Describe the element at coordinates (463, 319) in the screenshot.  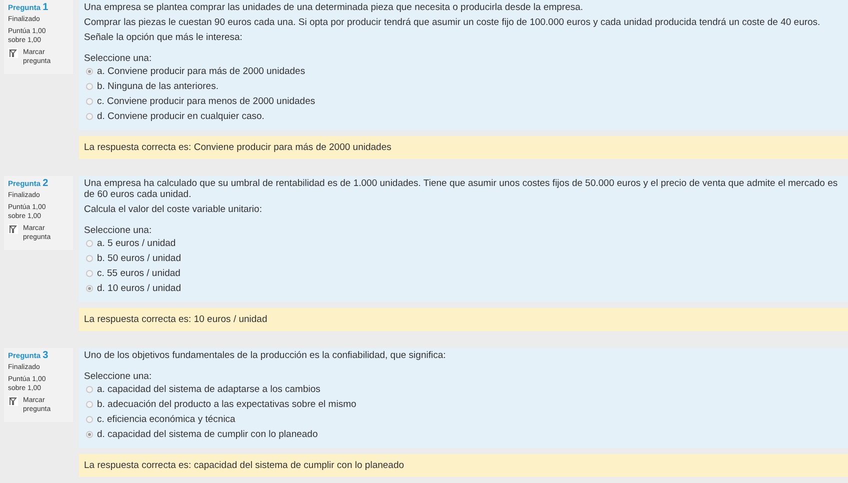
I see `correct-answer-feedback: La respuesta correcta es: 10 euros / unidad` at that location.